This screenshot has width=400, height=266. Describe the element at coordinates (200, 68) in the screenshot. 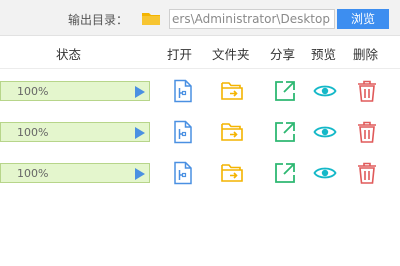

I see `header-divider` at that location.